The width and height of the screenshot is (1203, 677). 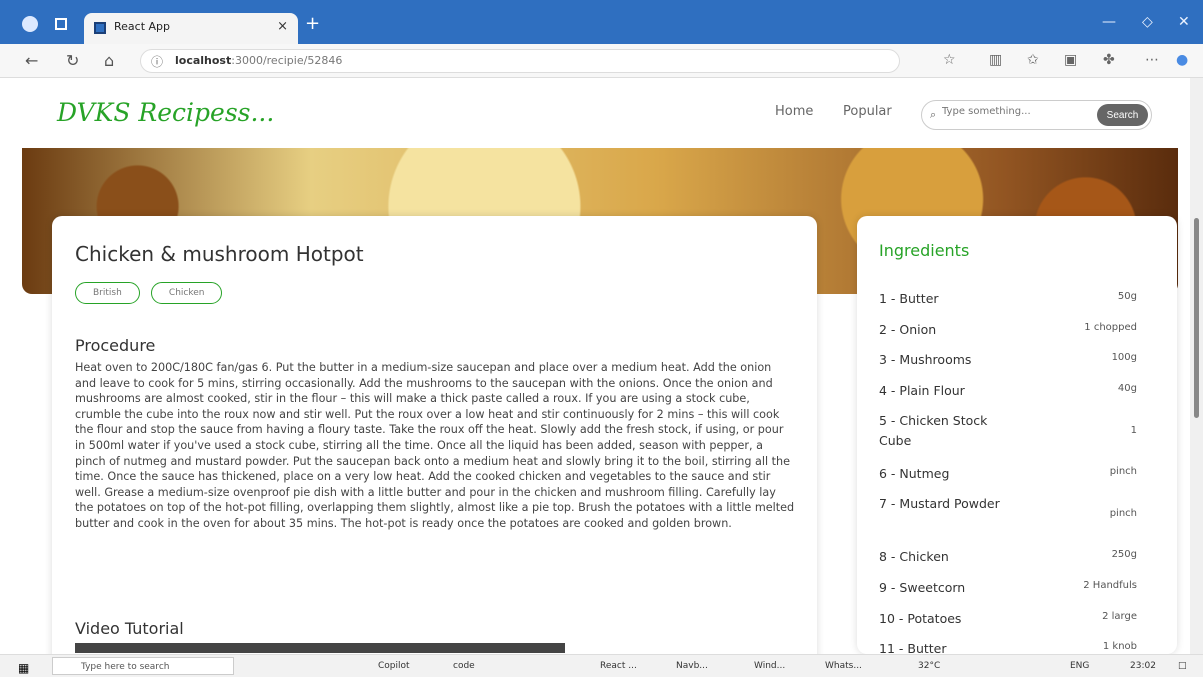 What do you see at coordinates (125, 667) in the screenshot?
I see `taskbar-search-placeholder: Type here to search` at bounding box center [125, 667].